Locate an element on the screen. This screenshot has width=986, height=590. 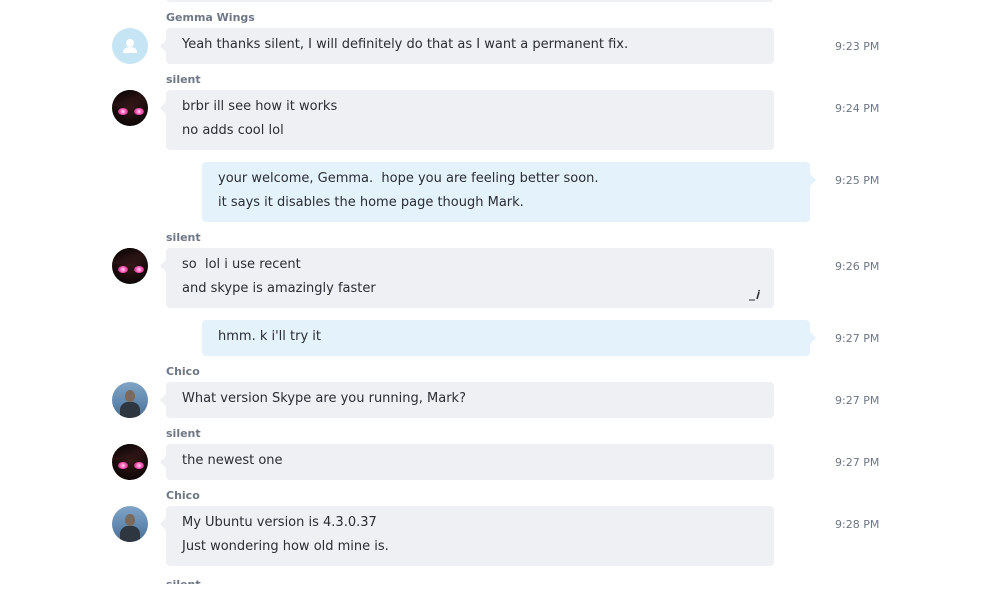
previous-message-bubble-edge is located at coordinates (470, 1).